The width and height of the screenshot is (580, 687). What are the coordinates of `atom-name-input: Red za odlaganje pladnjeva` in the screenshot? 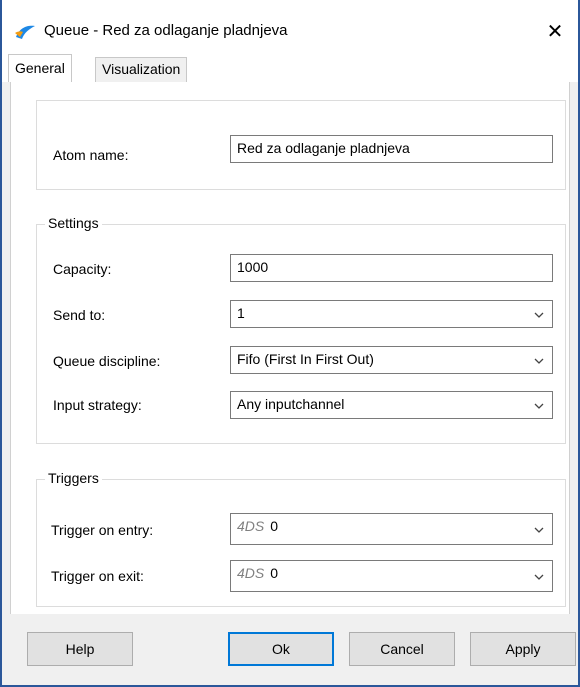 It's located at (391, 149).